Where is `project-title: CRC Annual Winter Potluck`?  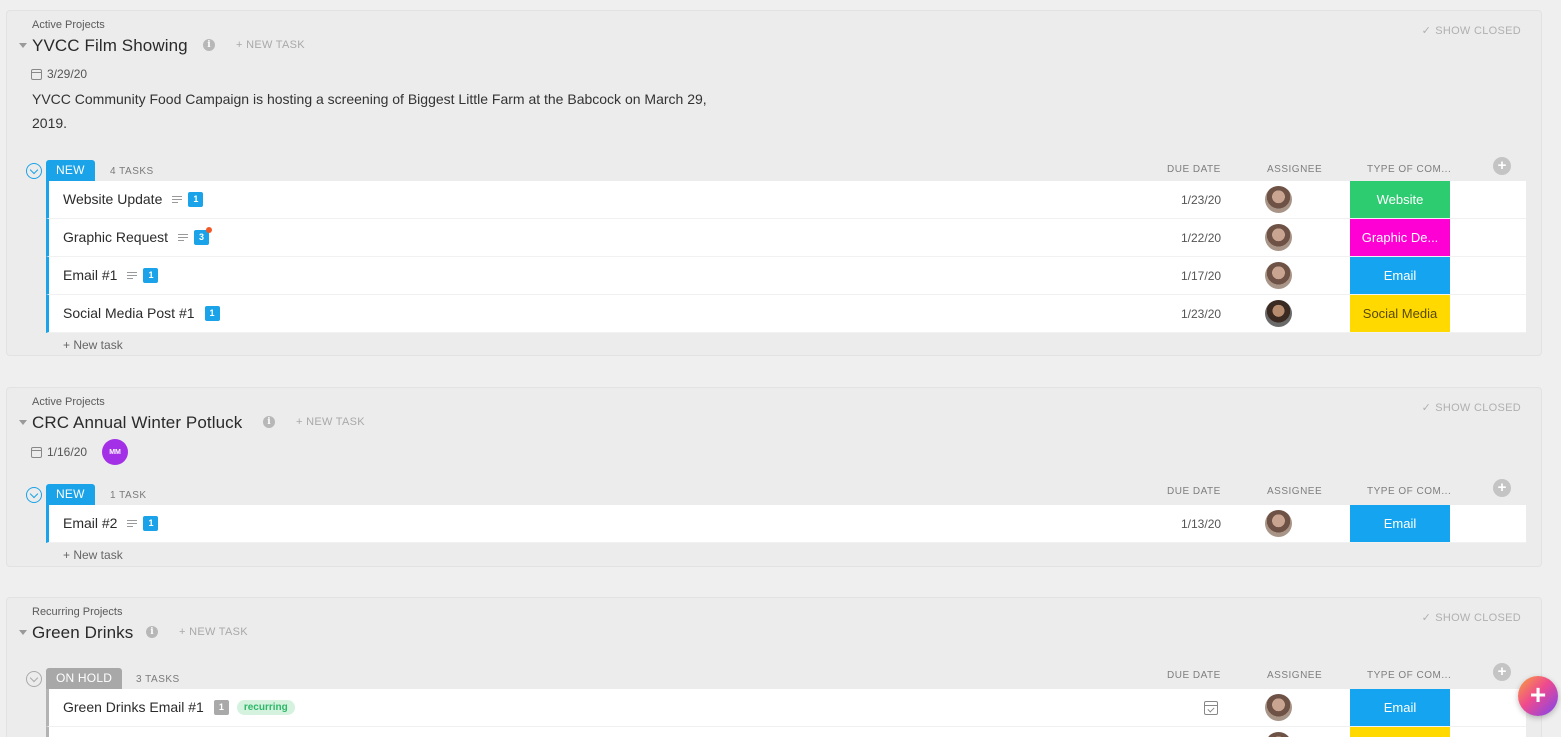 project-title: CRC Annual Winter Potluck is located at coordinates (137, 423).